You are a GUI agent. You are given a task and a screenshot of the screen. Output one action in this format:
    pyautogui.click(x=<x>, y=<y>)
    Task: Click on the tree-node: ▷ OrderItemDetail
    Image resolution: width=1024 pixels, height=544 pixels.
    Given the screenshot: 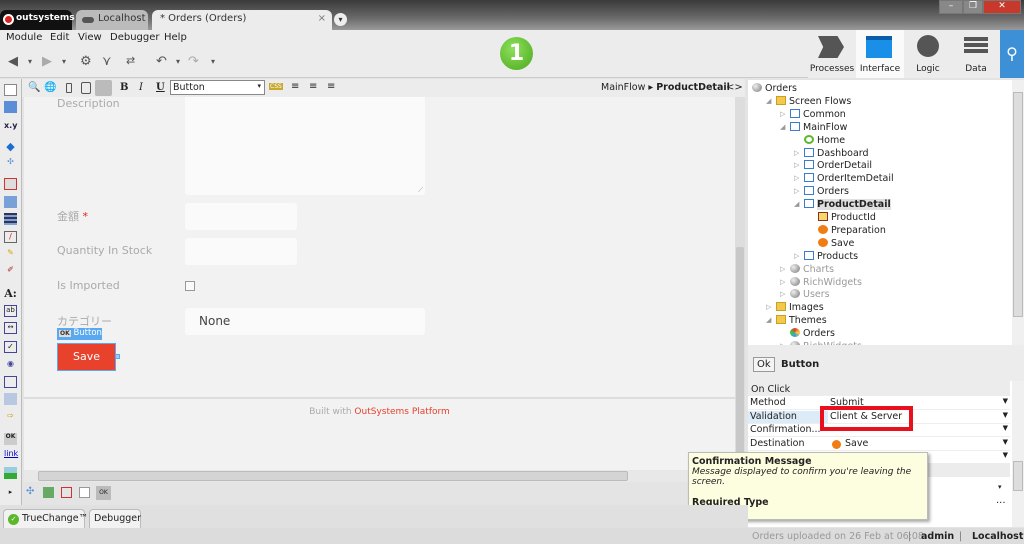 What is the action you would take?
    pyautogui.click(x=844, y=178)
    